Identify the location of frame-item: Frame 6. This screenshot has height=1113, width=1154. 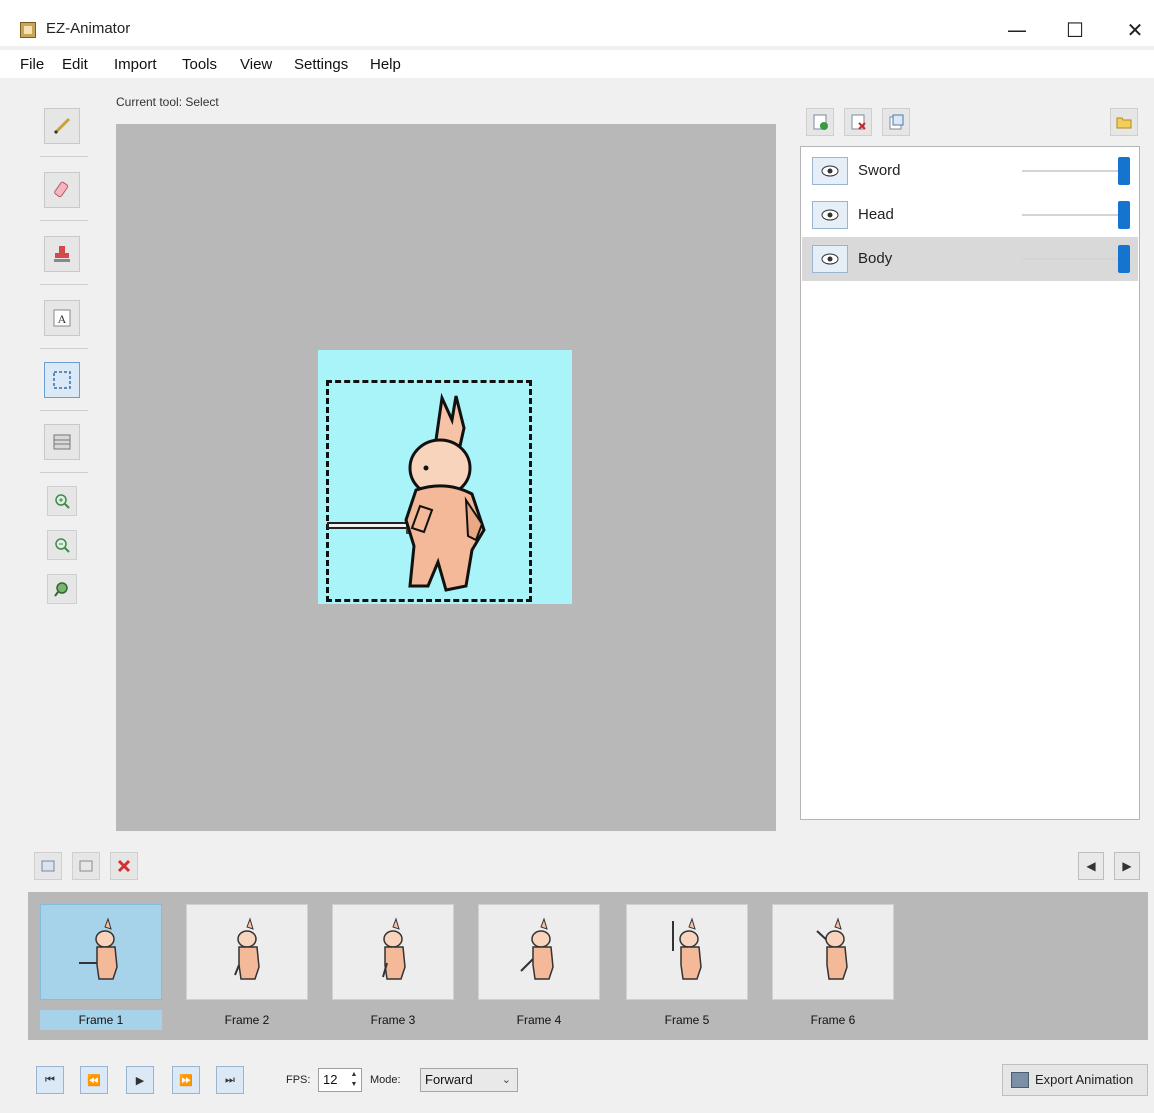
(832, 966).